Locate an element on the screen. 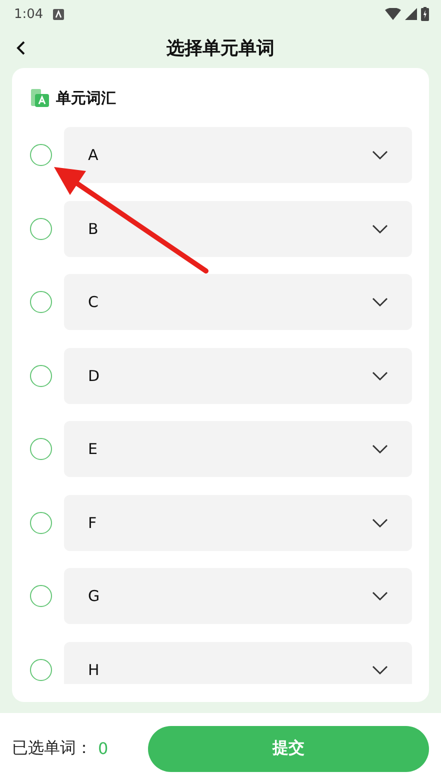  unit-dropdown: G is located at coordinates (238, 596).